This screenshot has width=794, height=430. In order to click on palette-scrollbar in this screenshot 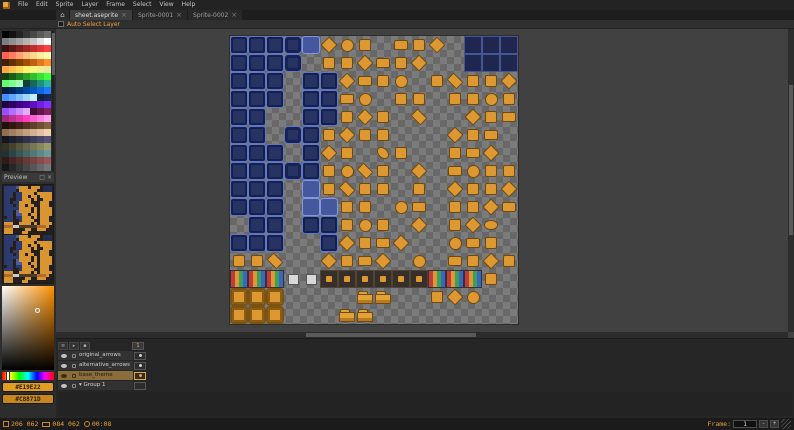, I will do `click(53, 101)`.